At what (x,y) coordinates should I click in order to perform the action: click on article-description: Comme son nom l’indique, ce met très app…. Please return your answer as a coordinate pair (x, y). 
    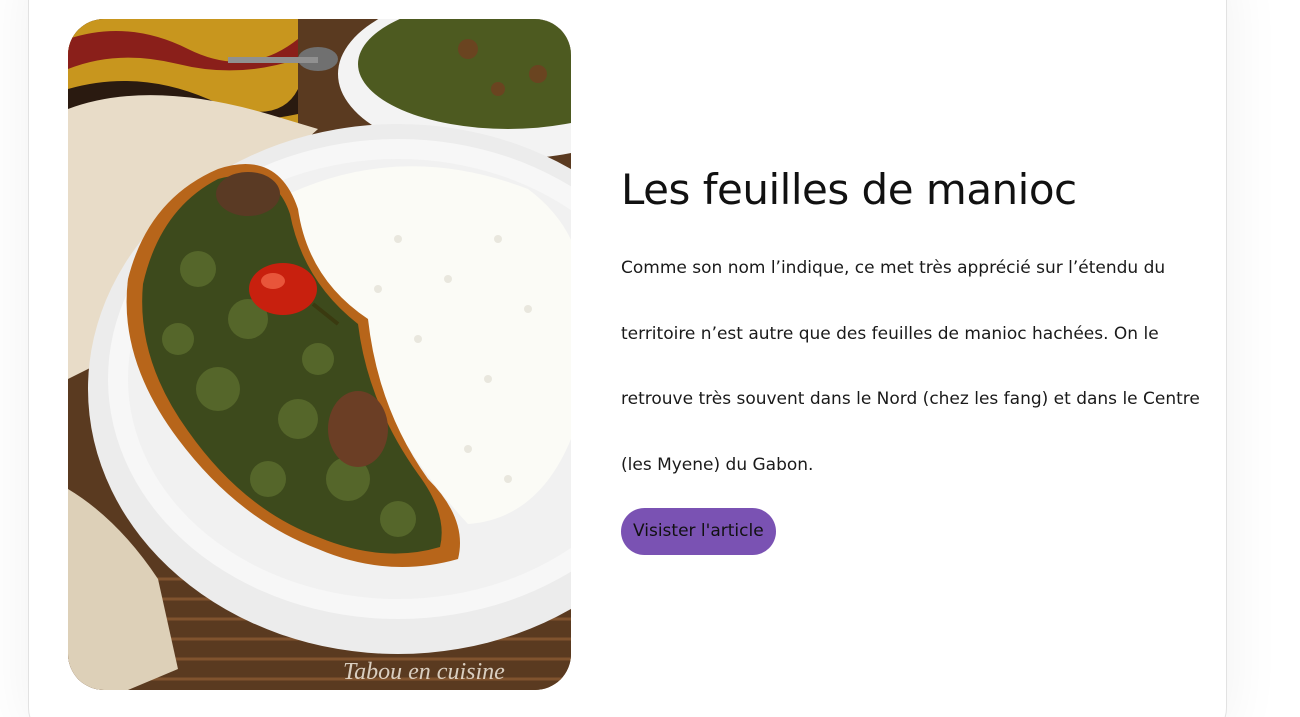
    Looking at the image, I should click on (910, 366).